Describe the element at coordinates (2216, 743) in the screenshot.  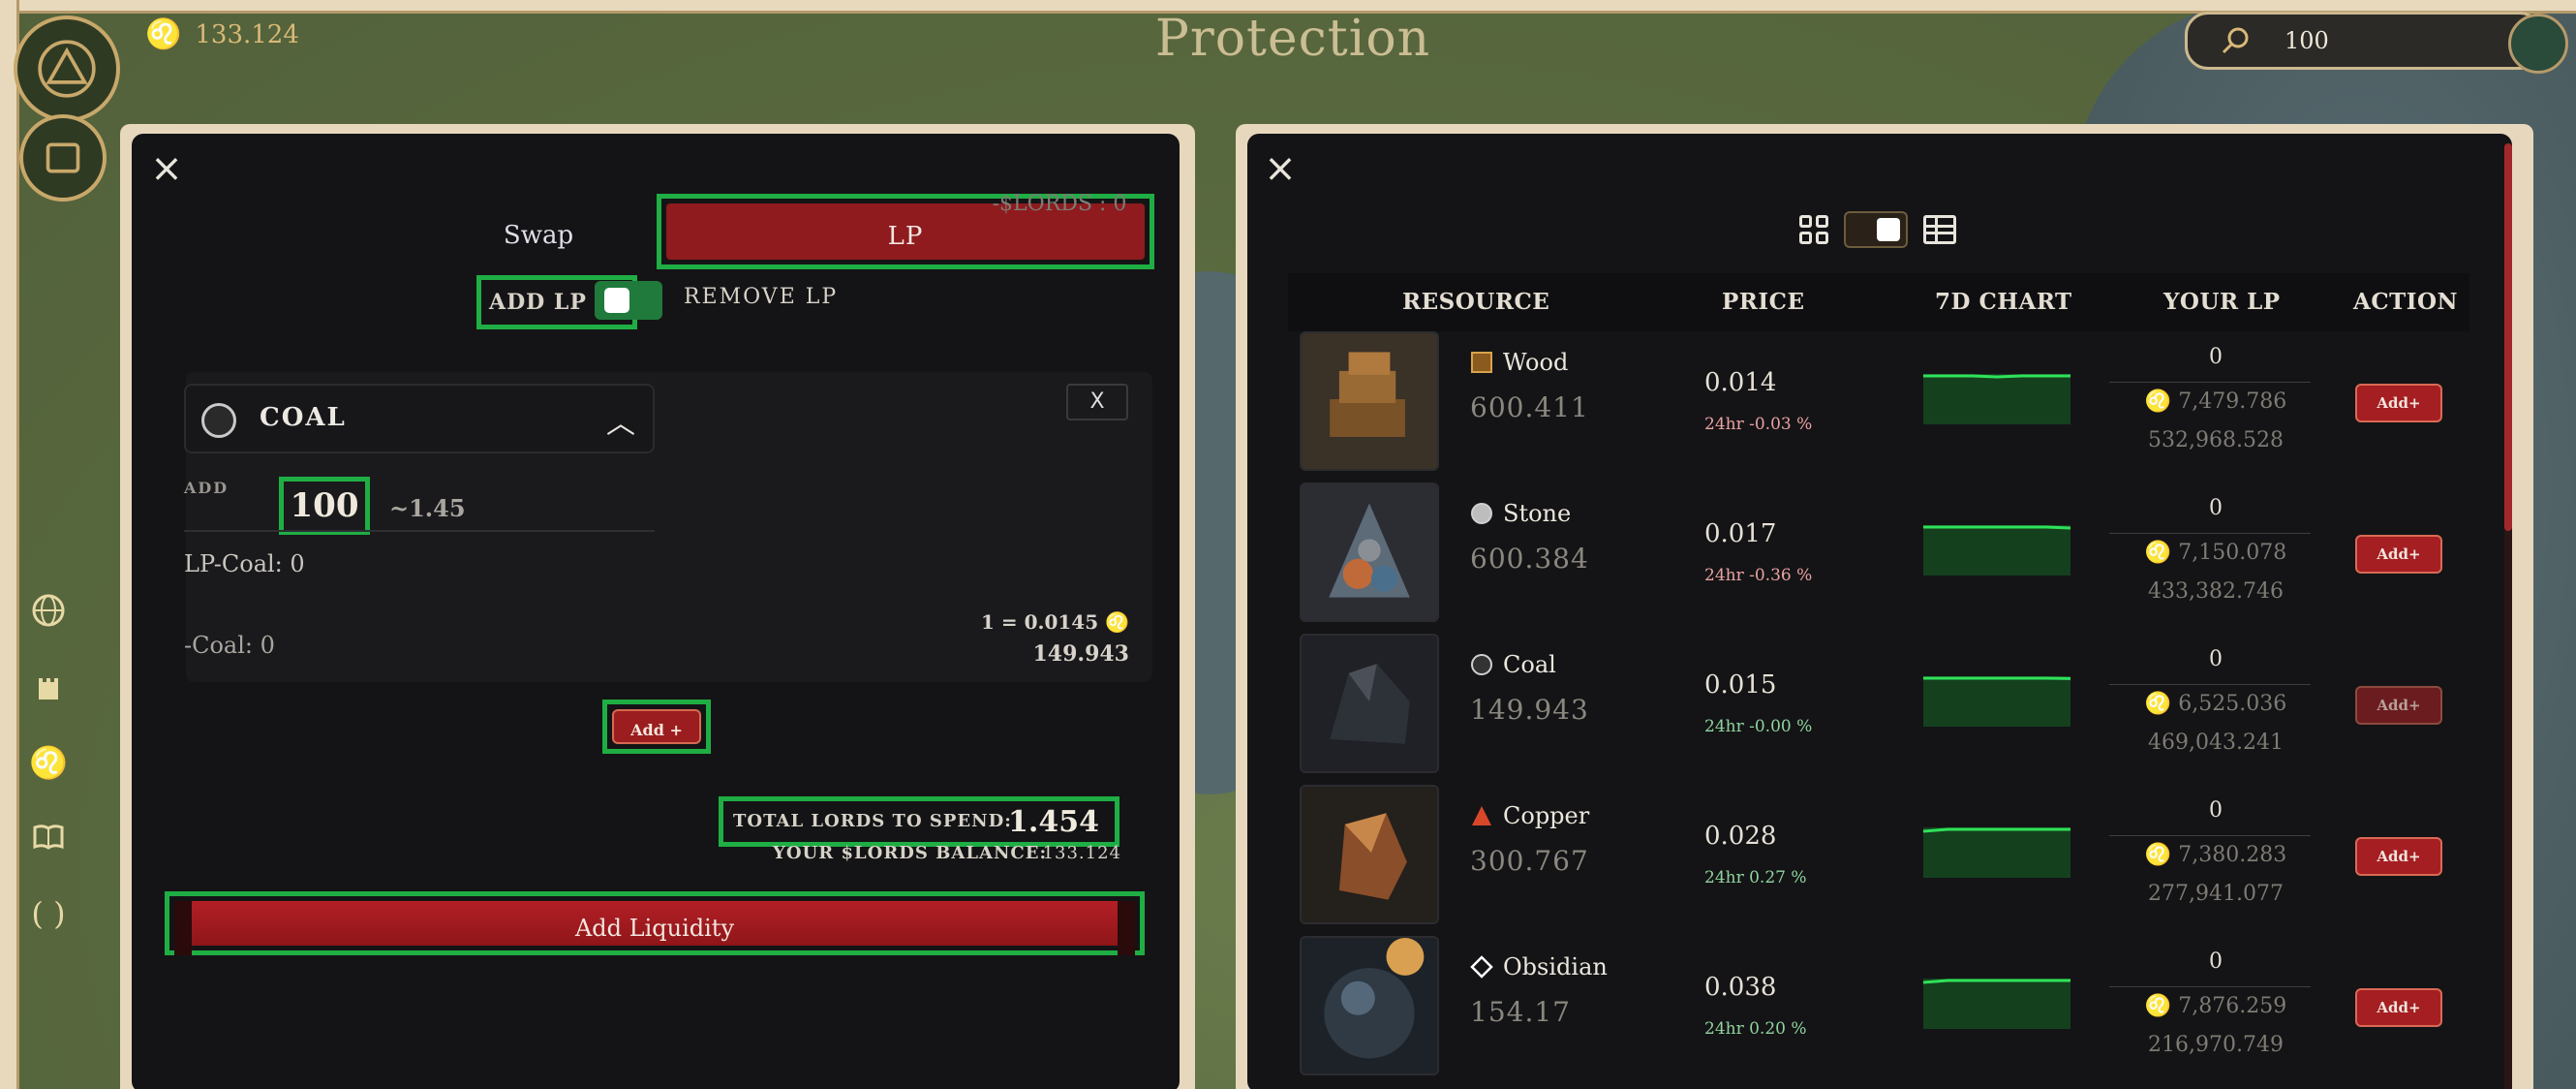
I see `lp-total-value: 469,043.241` at that location.